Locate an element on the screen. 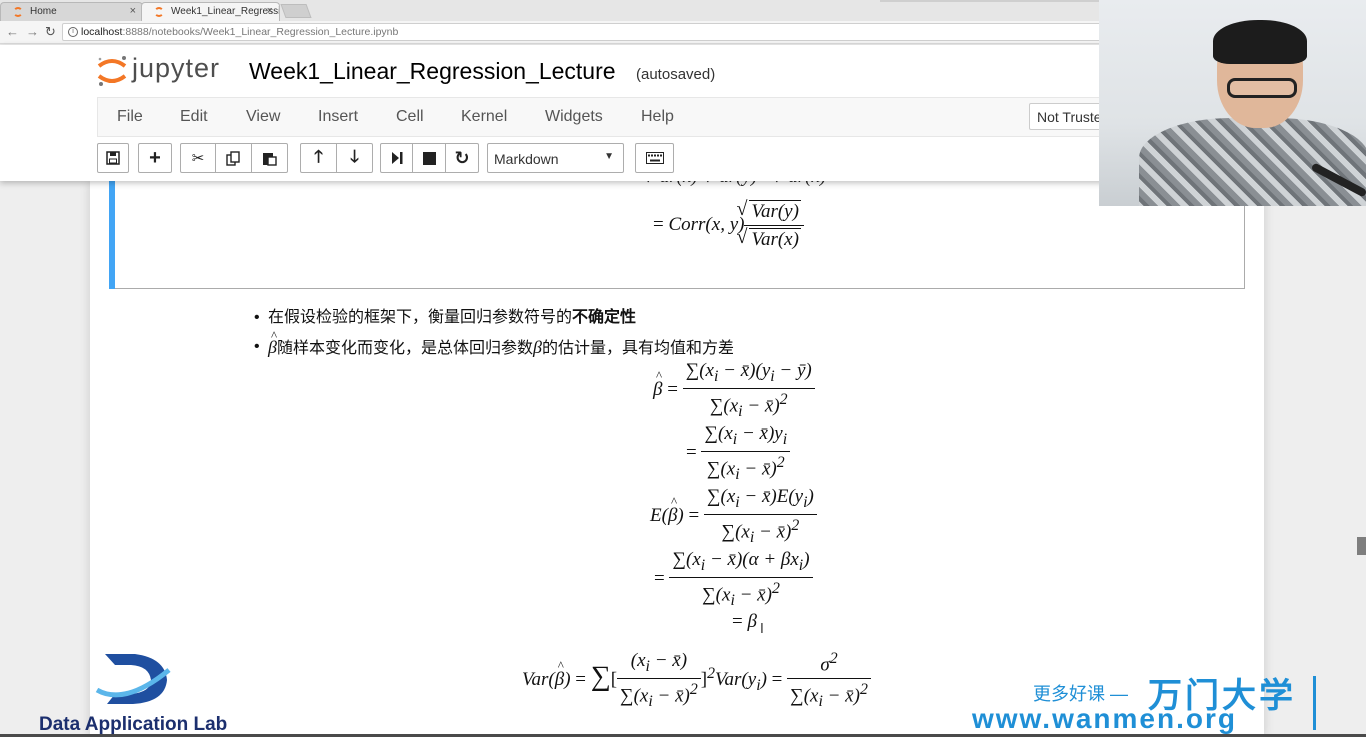  cut-button: ✂ is located at coordinates (198, 158).